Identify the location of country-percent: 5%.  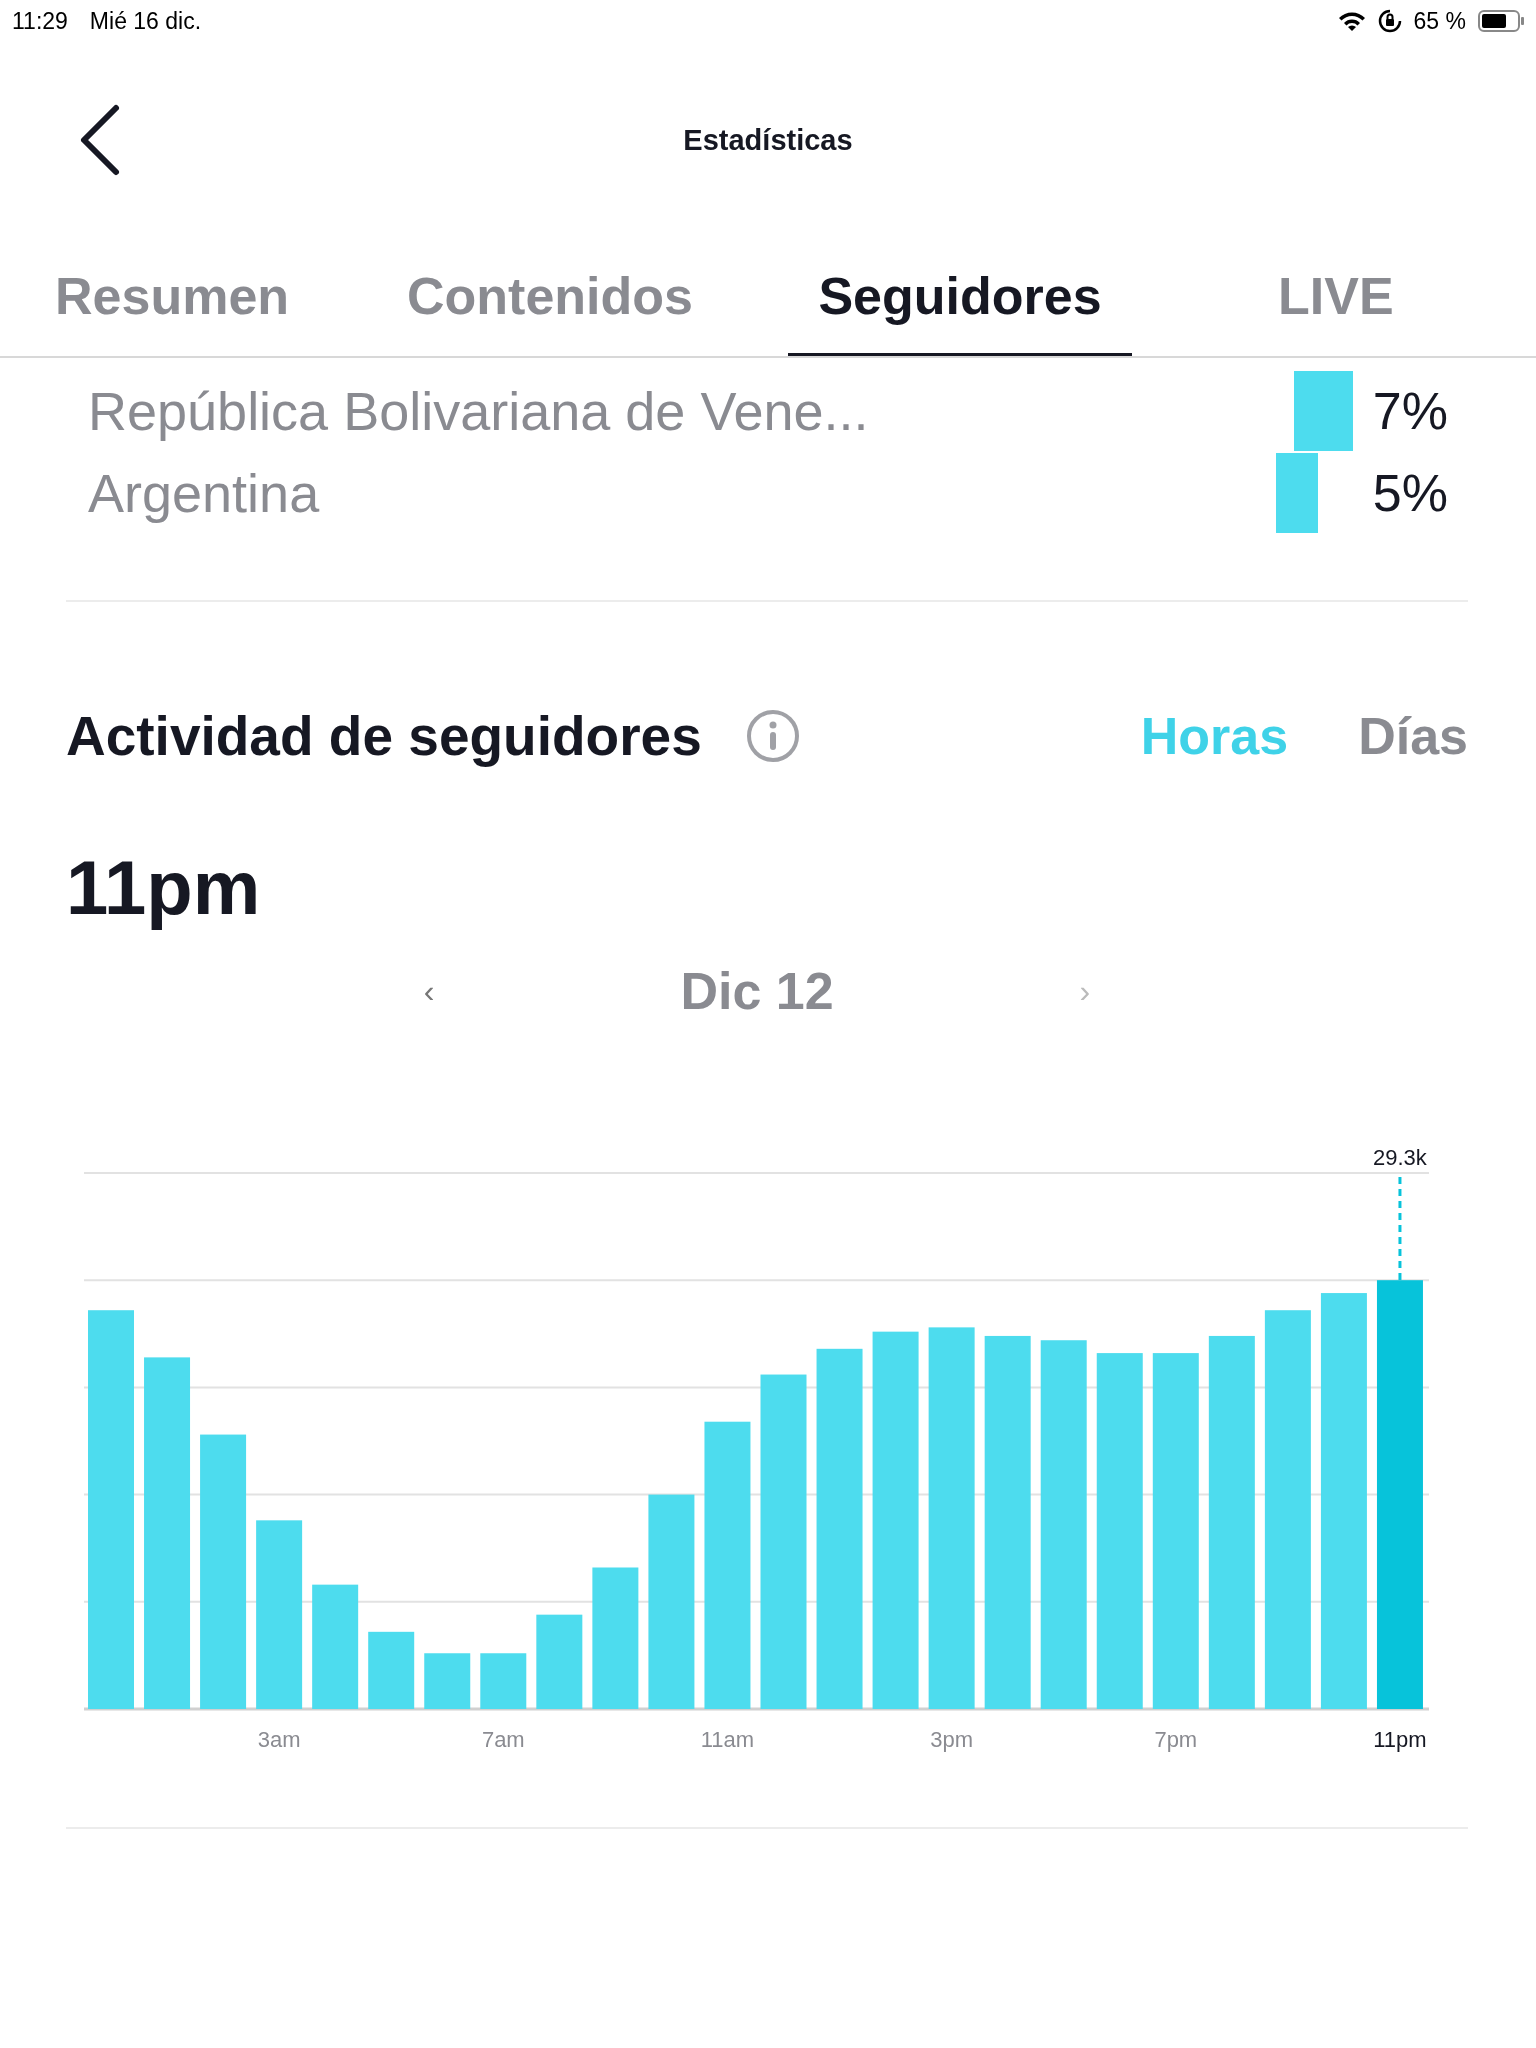
(1410, 493).